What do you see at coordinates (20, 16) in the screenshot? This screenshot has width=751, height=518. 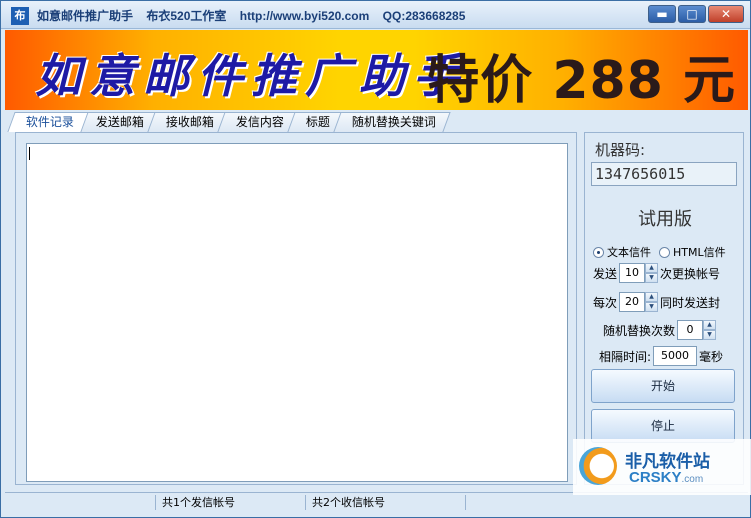 I see `app-icon: 布` at bounding box center [20, 16].